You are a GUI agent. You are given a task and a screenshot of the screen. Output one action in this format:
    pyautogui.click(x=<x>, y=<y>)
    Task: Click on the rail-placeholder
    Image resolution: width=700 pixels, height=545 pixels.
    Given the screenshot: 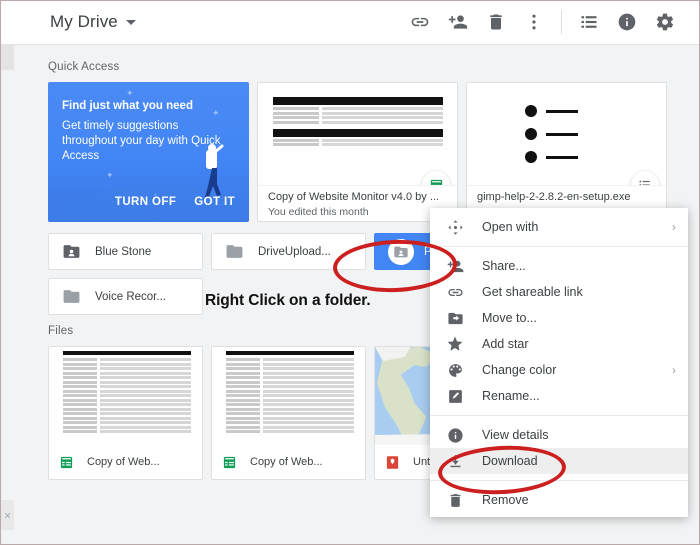 What is the action you would take?
    pyautogui.click(x=7, y=57)
    